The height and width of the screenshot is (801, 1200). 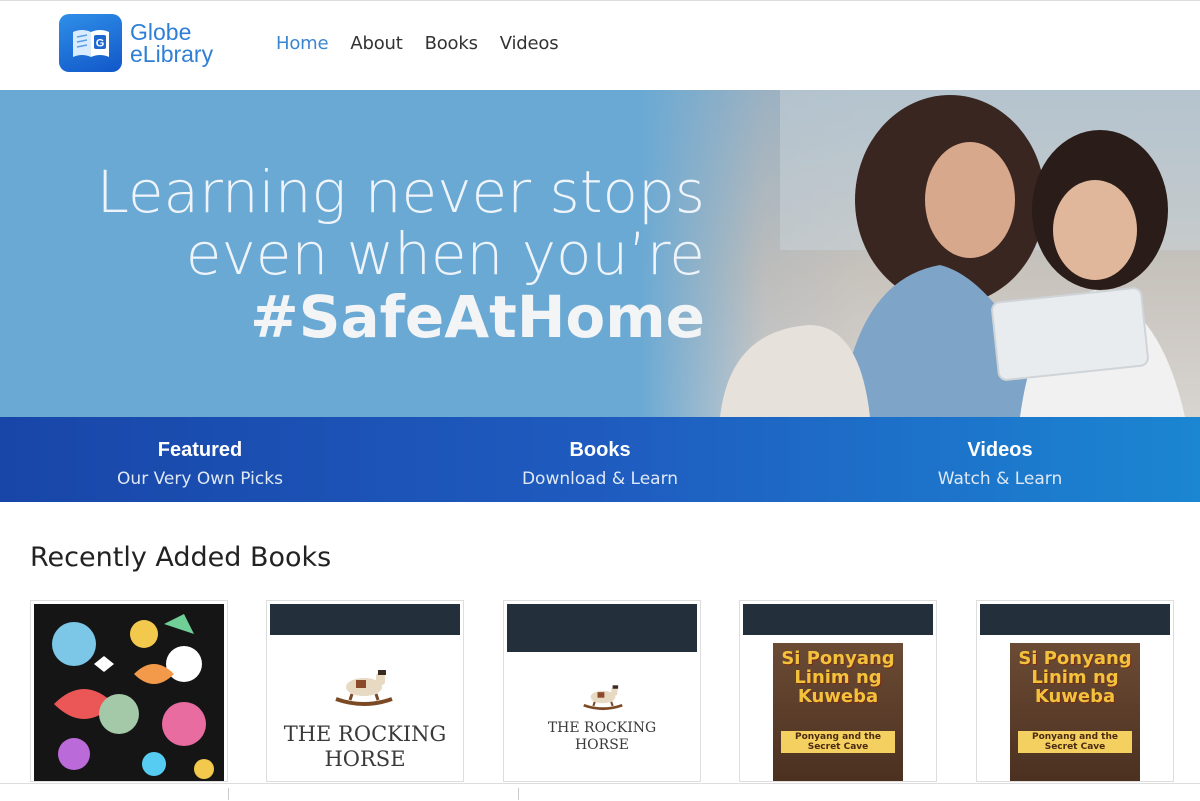 I want to click on site-logo: G Globe eLibrary, so click(x=136, y=43).